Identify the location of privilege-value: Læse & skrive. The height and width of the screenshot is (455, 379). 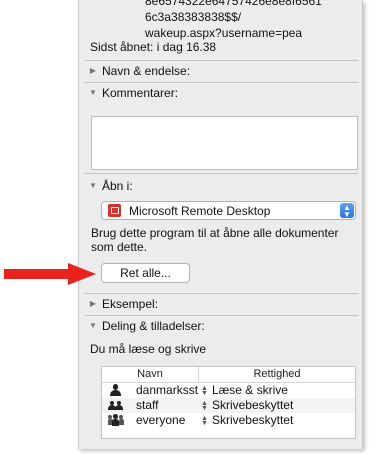
(249, 390).